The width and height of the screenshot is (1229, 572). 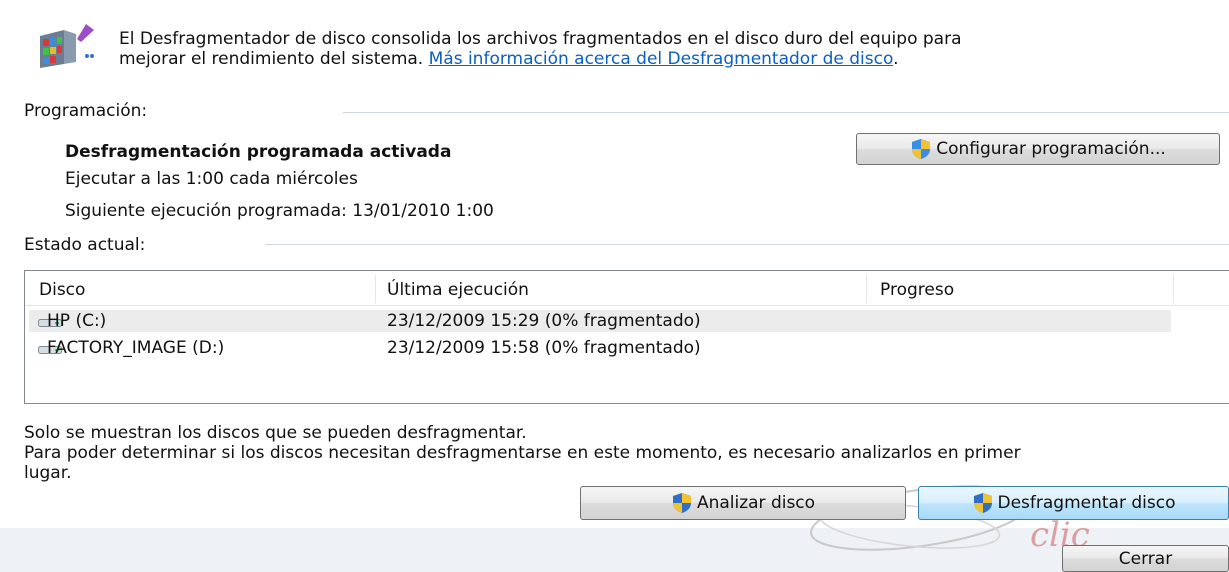 I want to click on defragment-disk-button: Desfragmentar disco, so click(x=1073, y=503).